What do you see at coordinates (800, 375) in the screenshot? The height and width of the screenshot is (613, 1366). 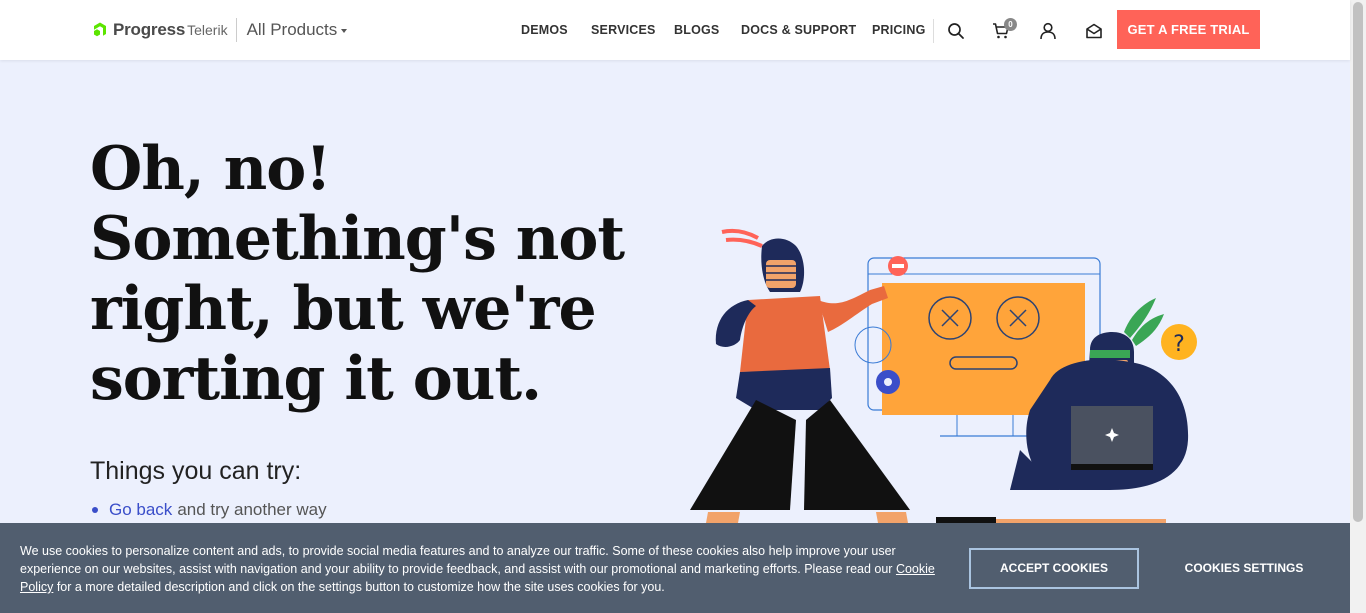 I see `ninja-illustration` at bounding box center [800, 375].